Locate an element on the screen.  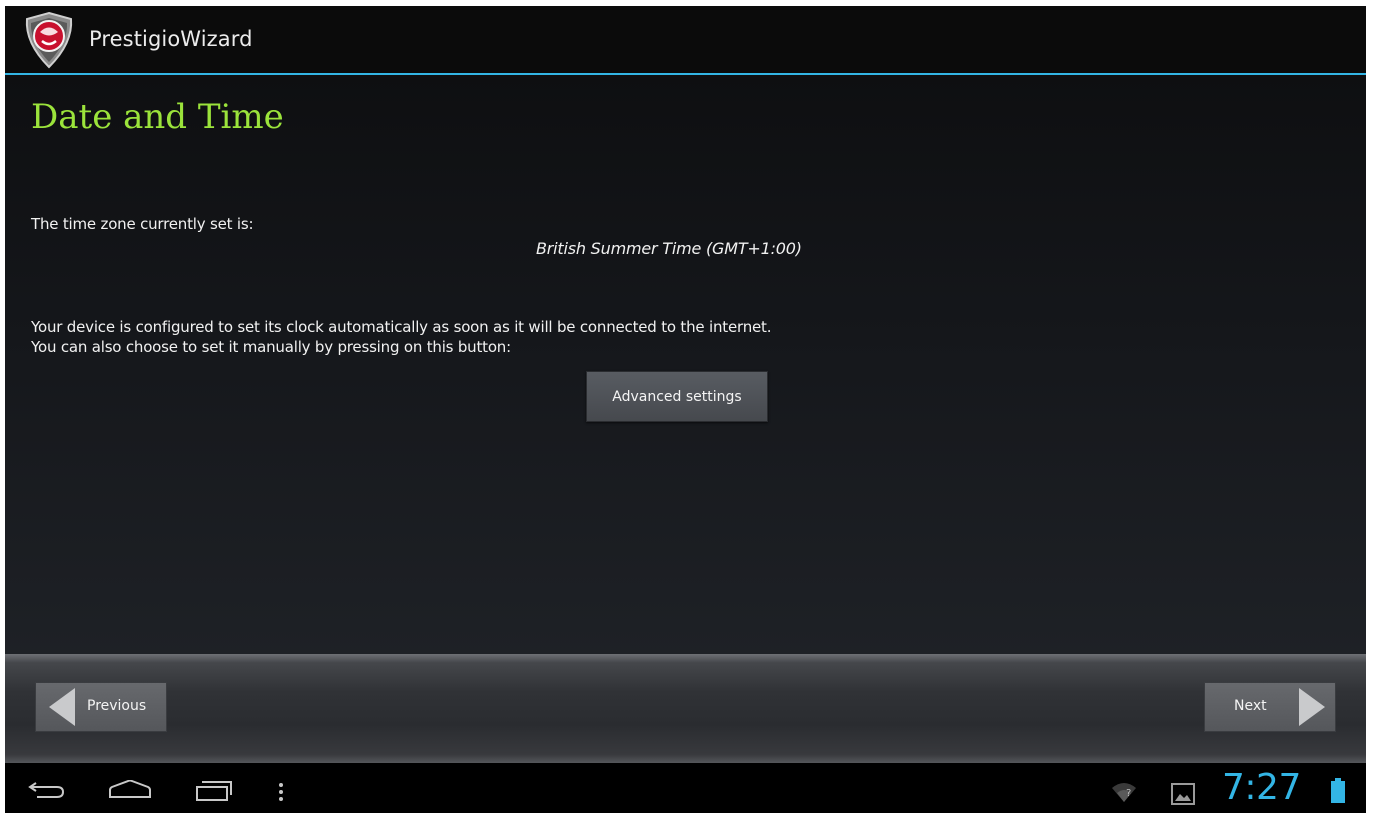
advanced-settings-button: Advanced settings is located at coordinates (677, 396).